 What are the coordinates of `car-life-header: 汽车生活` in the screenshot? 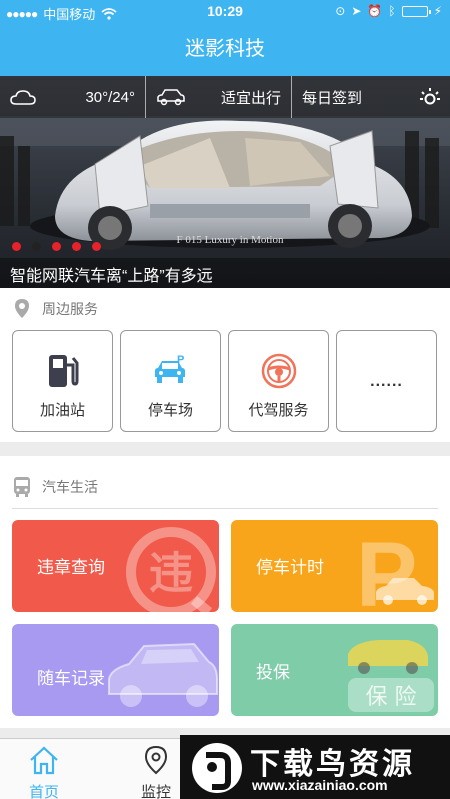 It's located at (55, 487).